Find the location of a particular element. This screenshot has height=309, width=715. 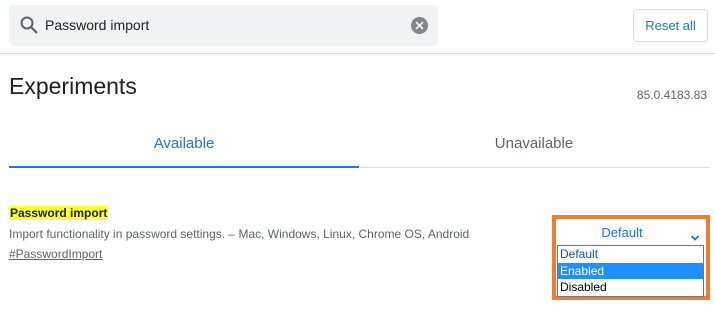

dropdown-option-enabled: Enabled is located at coordinates (630, 271).